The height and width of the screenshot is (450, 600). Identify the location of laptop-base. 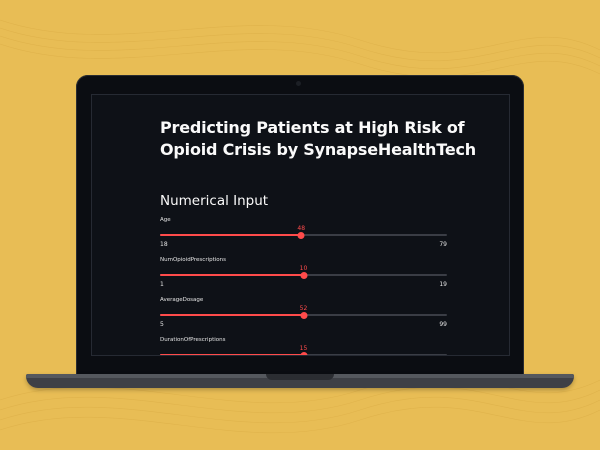
(300, 381).